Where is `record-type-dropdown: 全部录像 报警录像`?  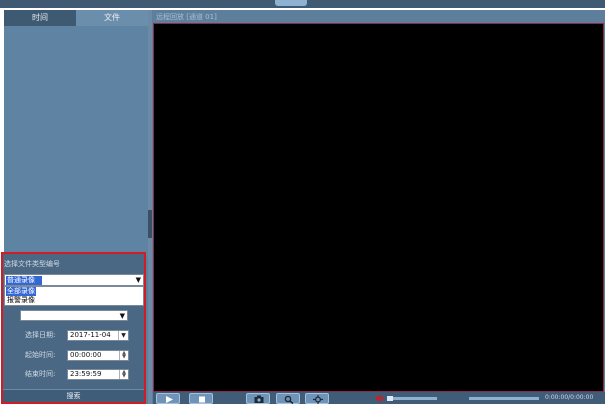
record-type-dropdown: 全部录像 报警录像 is located at coordinates (74, 296).